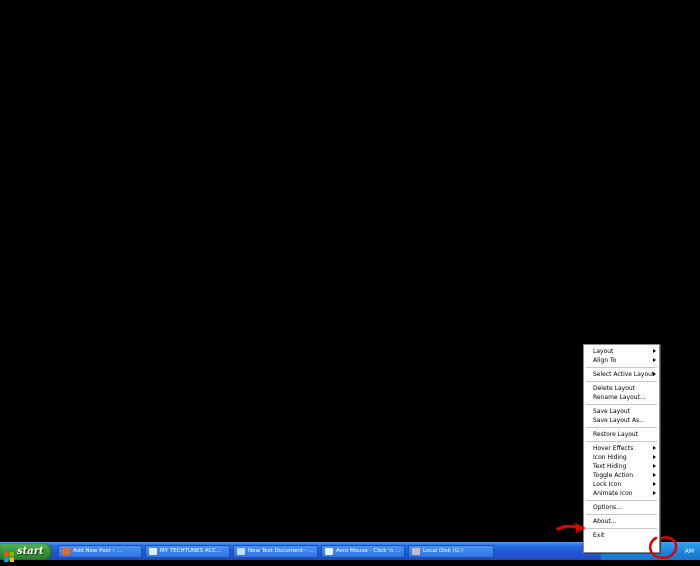 The image size is (700, 566). I want to click on menu-item-delete-layout: Delete Layout, so click(621, 388).